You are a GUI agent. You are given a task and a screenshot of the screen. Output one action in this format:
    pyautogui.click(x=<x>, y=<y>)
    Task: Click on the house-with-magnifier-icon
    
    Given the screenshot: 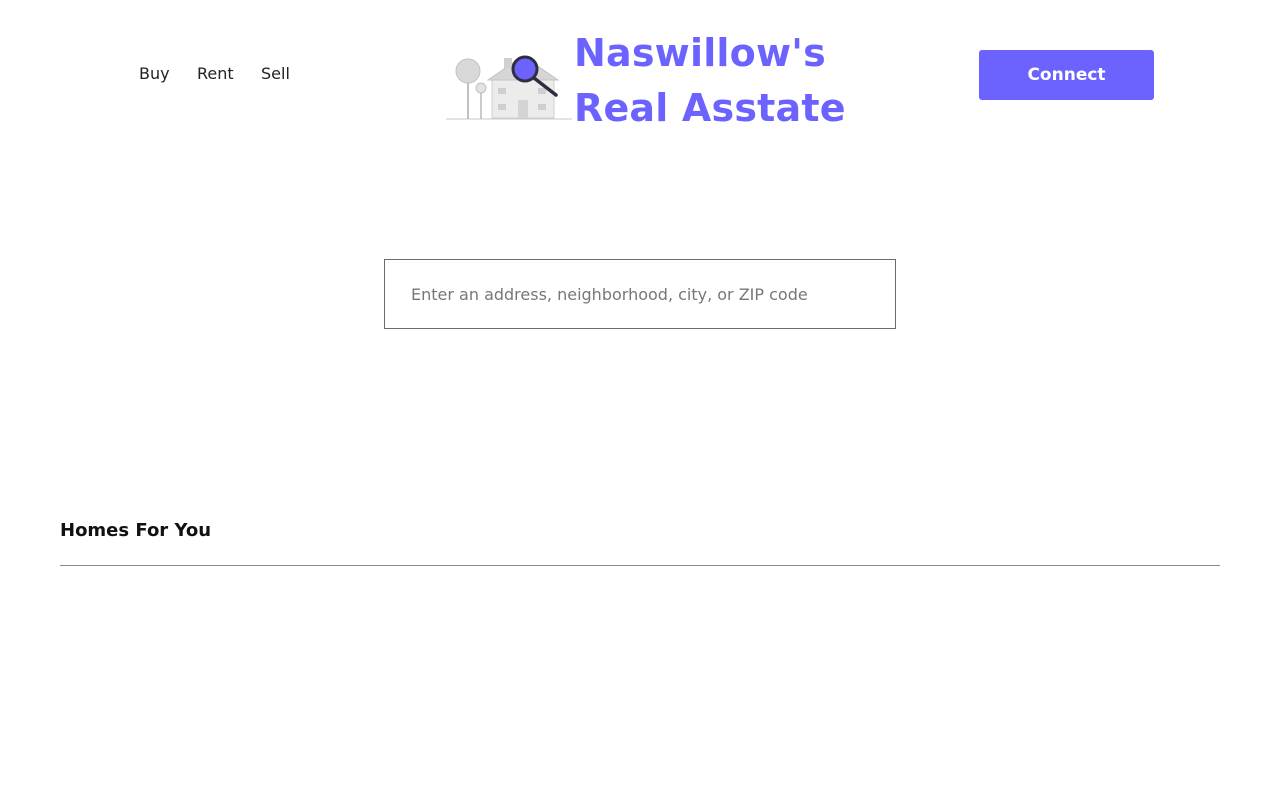 What is the action you would take?
    pyautogui.click(x=509, y=87)
    